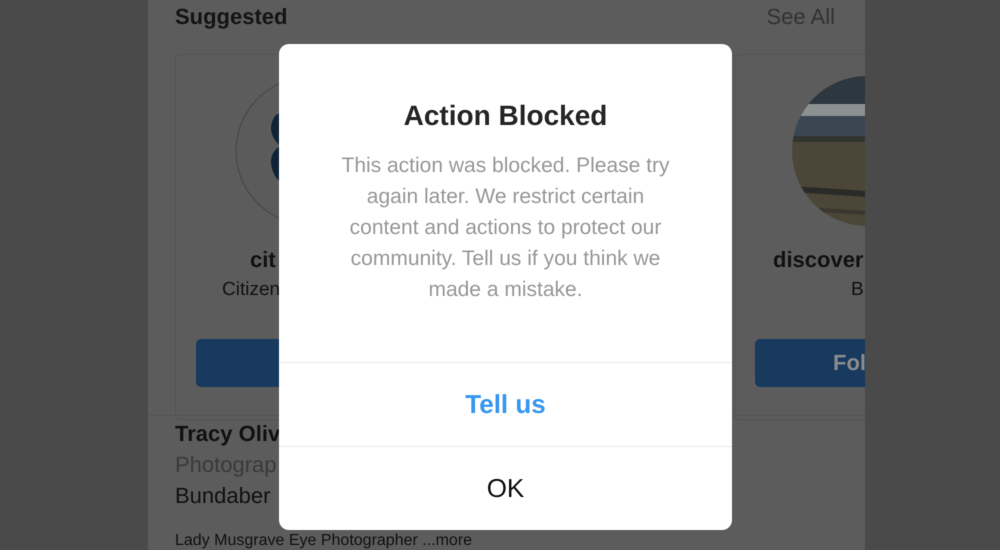 This screenshot has width=1000, height=550. I want to click on dialog-message: This action was blocked. Please try again later. We restrict certain content and actions to protect our community. Tell us if you think we made a mistake., so click(505, 228).